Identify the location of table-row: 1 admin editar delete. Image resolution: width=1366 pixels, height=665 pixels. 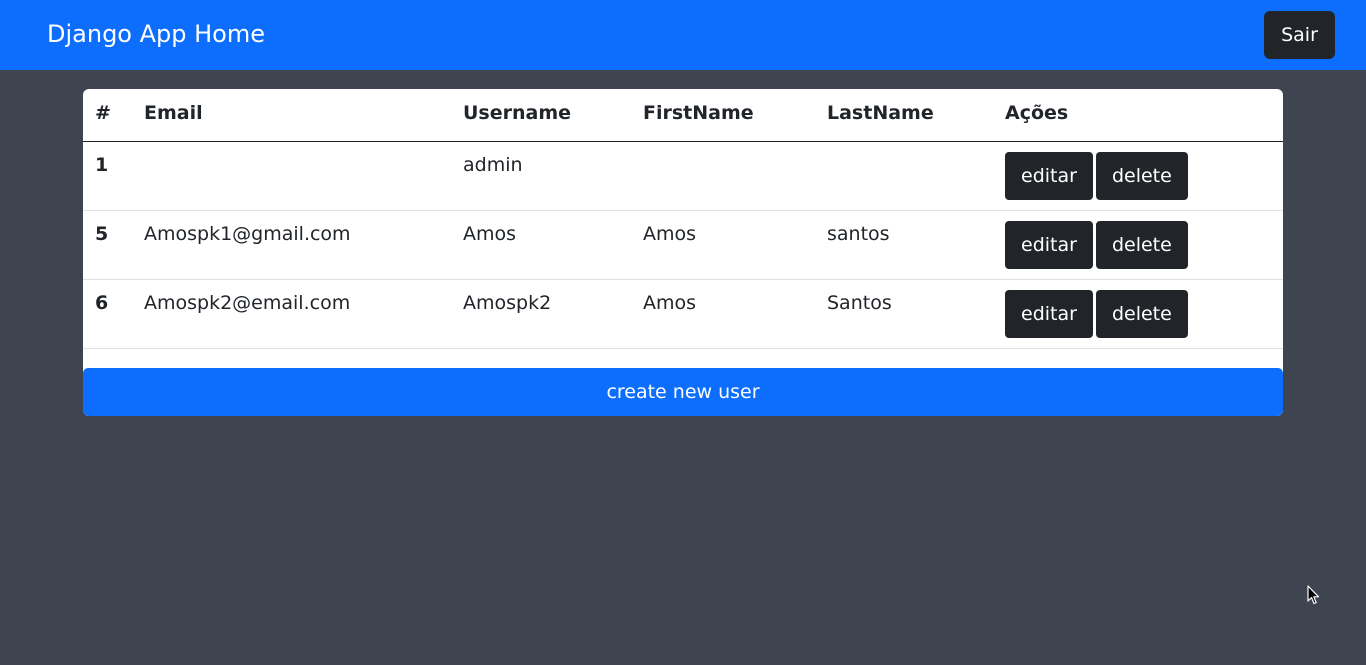
(683, 176).